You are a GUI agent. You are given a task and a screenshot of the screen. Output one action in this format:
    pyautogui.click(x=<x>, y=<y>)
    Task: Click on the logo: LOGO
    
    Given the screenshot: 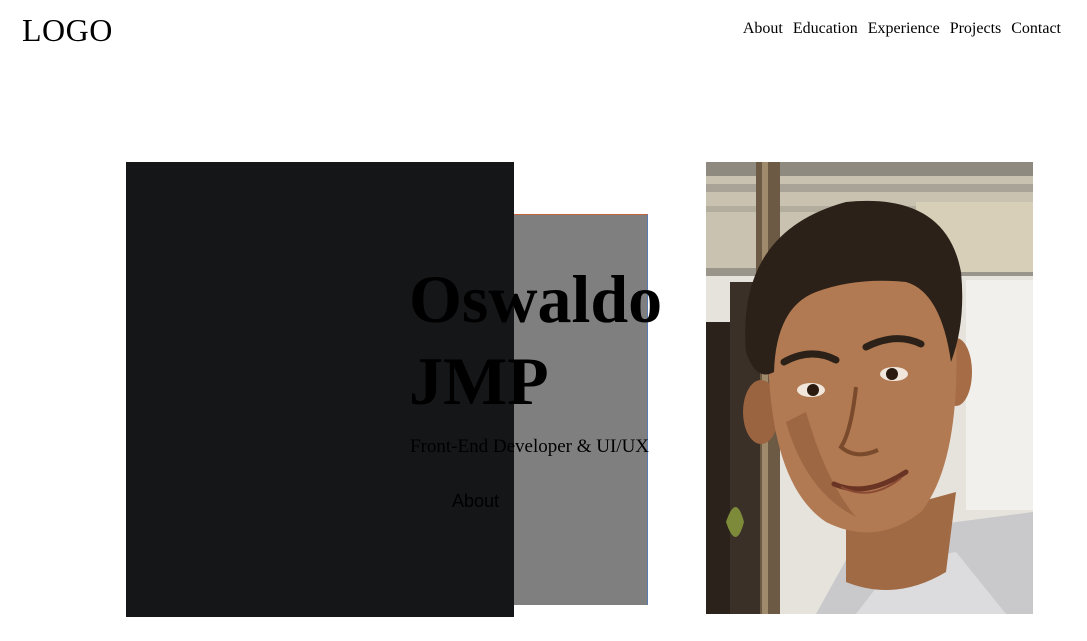 What is the action you would take?
    pyautogui.click(x=67, y=30)
    